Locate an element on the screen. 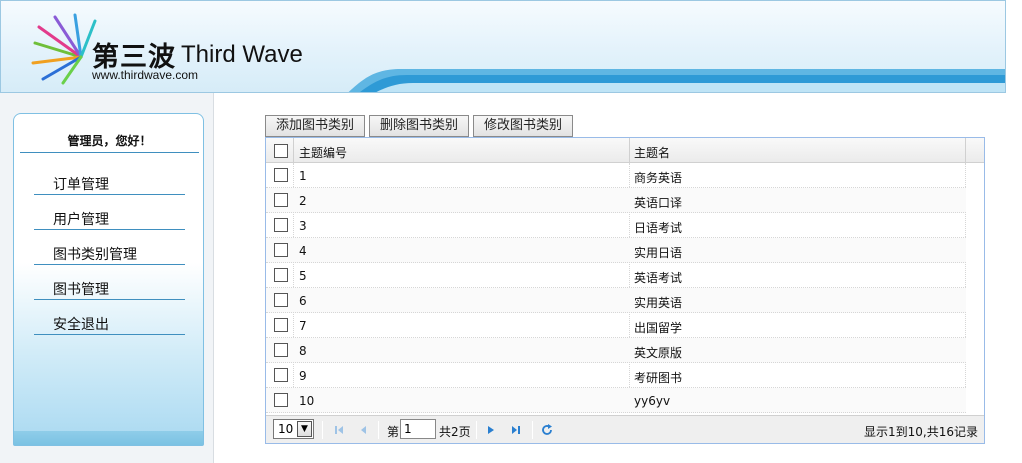 This screenshot has width=1022, height=463. sidebar-item-users: 用户管理 is located at coordinates (109, 218).